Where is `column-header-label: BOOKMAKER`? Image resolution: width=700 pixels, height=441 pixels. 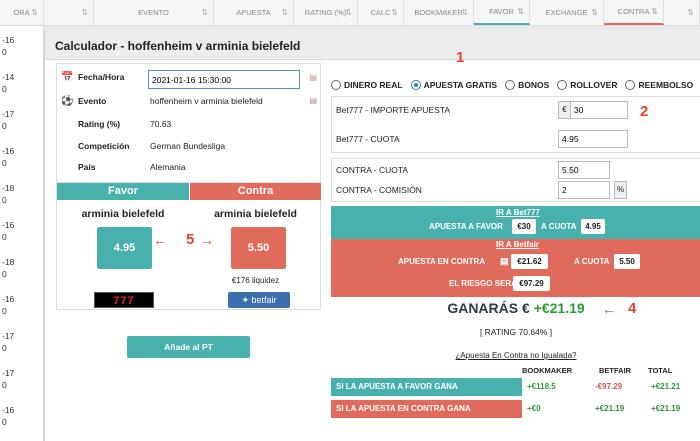
column-header-label: BOOKMAKER is located at coordinates (438, 12).